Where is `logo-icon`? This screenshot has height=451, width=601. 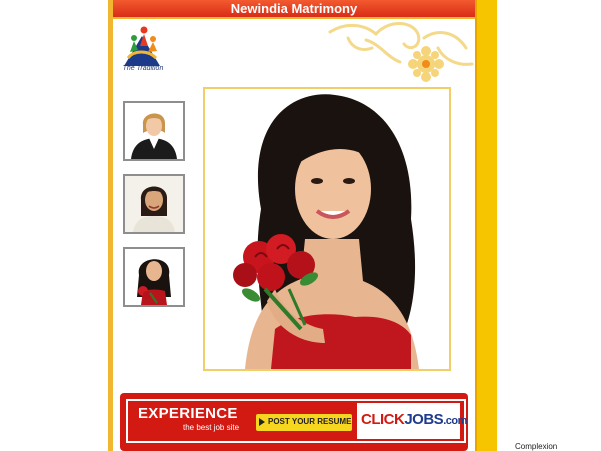 logo-icon is located at coordinates (142, 46).